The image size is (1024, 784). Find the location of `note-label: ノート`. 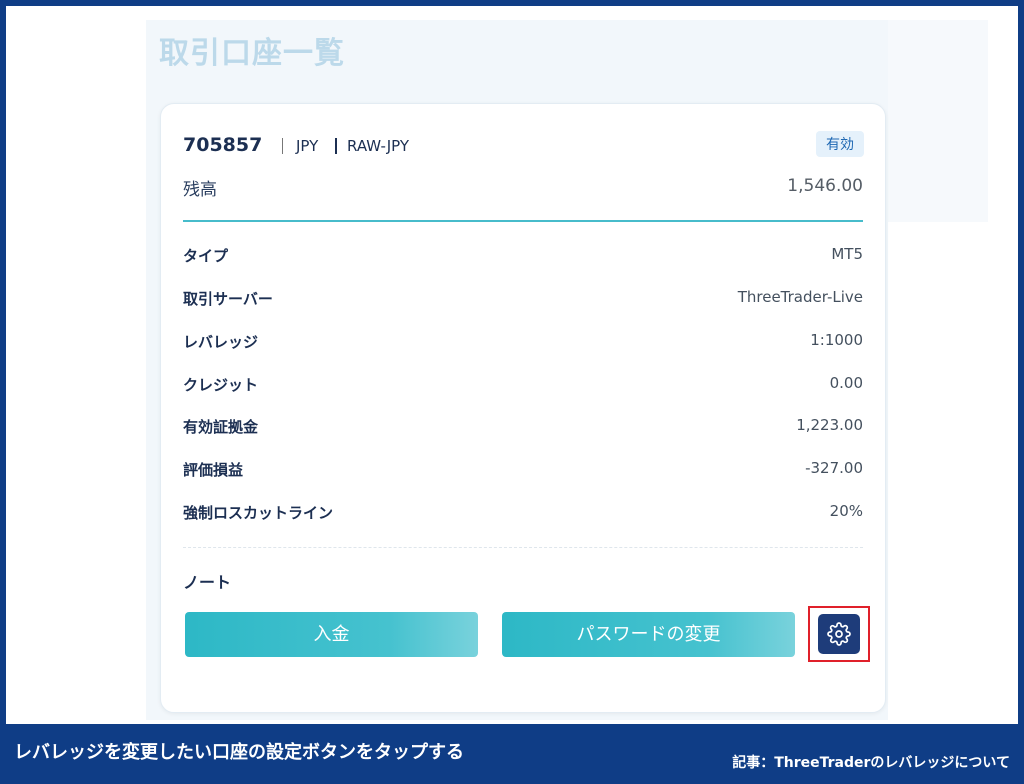

note-label: ノート is located at coordinates (207, 582).